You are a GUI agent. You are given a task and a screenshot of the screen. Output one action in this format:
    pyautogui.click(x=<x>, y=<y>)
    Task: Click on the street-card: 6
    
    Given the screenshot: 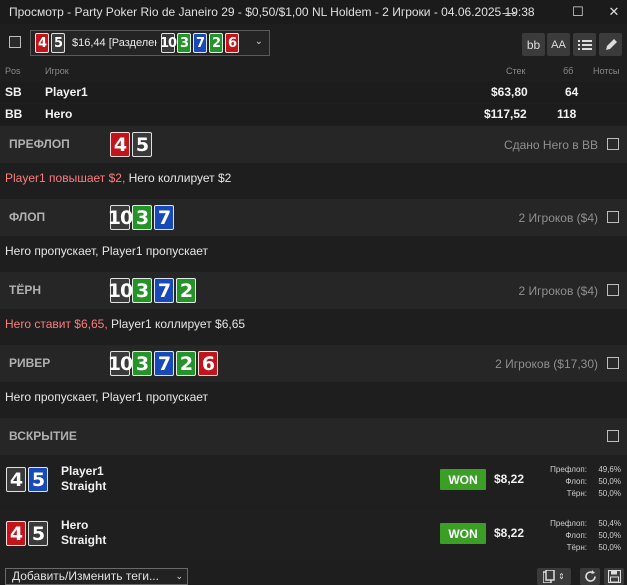 What is the action you would take?
    pyautogui.click(x=208, y=363)
    